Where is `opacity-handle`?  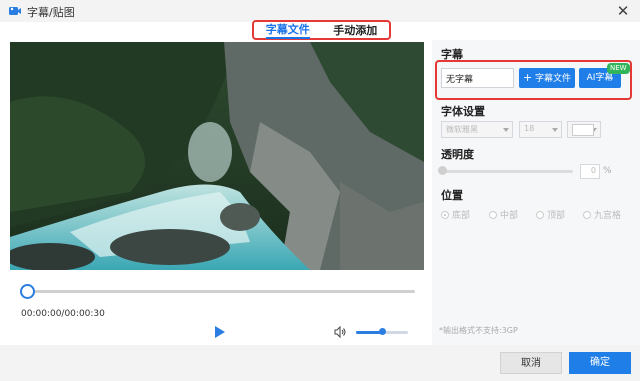 opacity-handle is located at coordinates (442, 170).